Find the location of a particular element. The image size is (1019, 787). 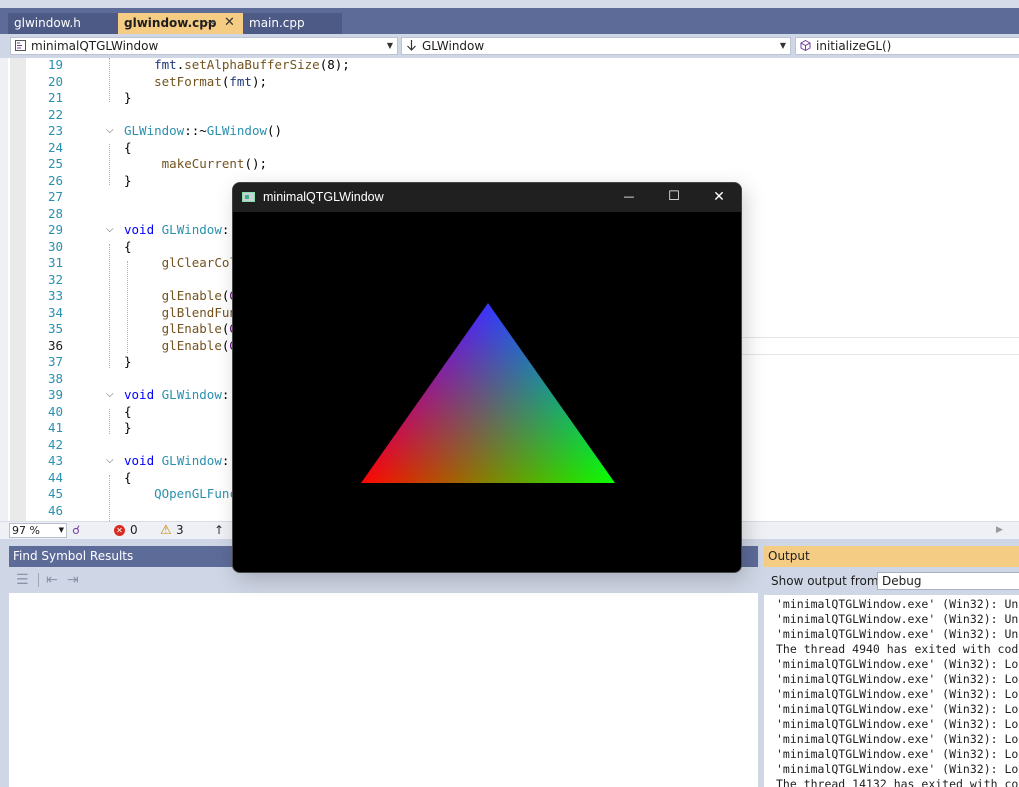

line-number: 43 is located at coordinates (55, 460).